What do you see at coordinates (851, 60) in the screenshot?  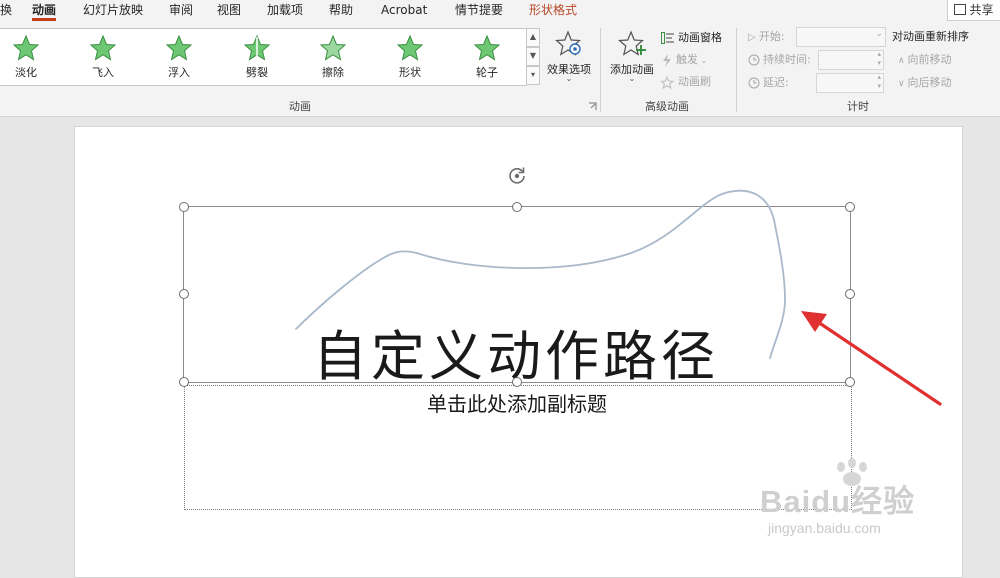 I see `duration-spinner: ▴ ▾` at bounding box center [851, 60].